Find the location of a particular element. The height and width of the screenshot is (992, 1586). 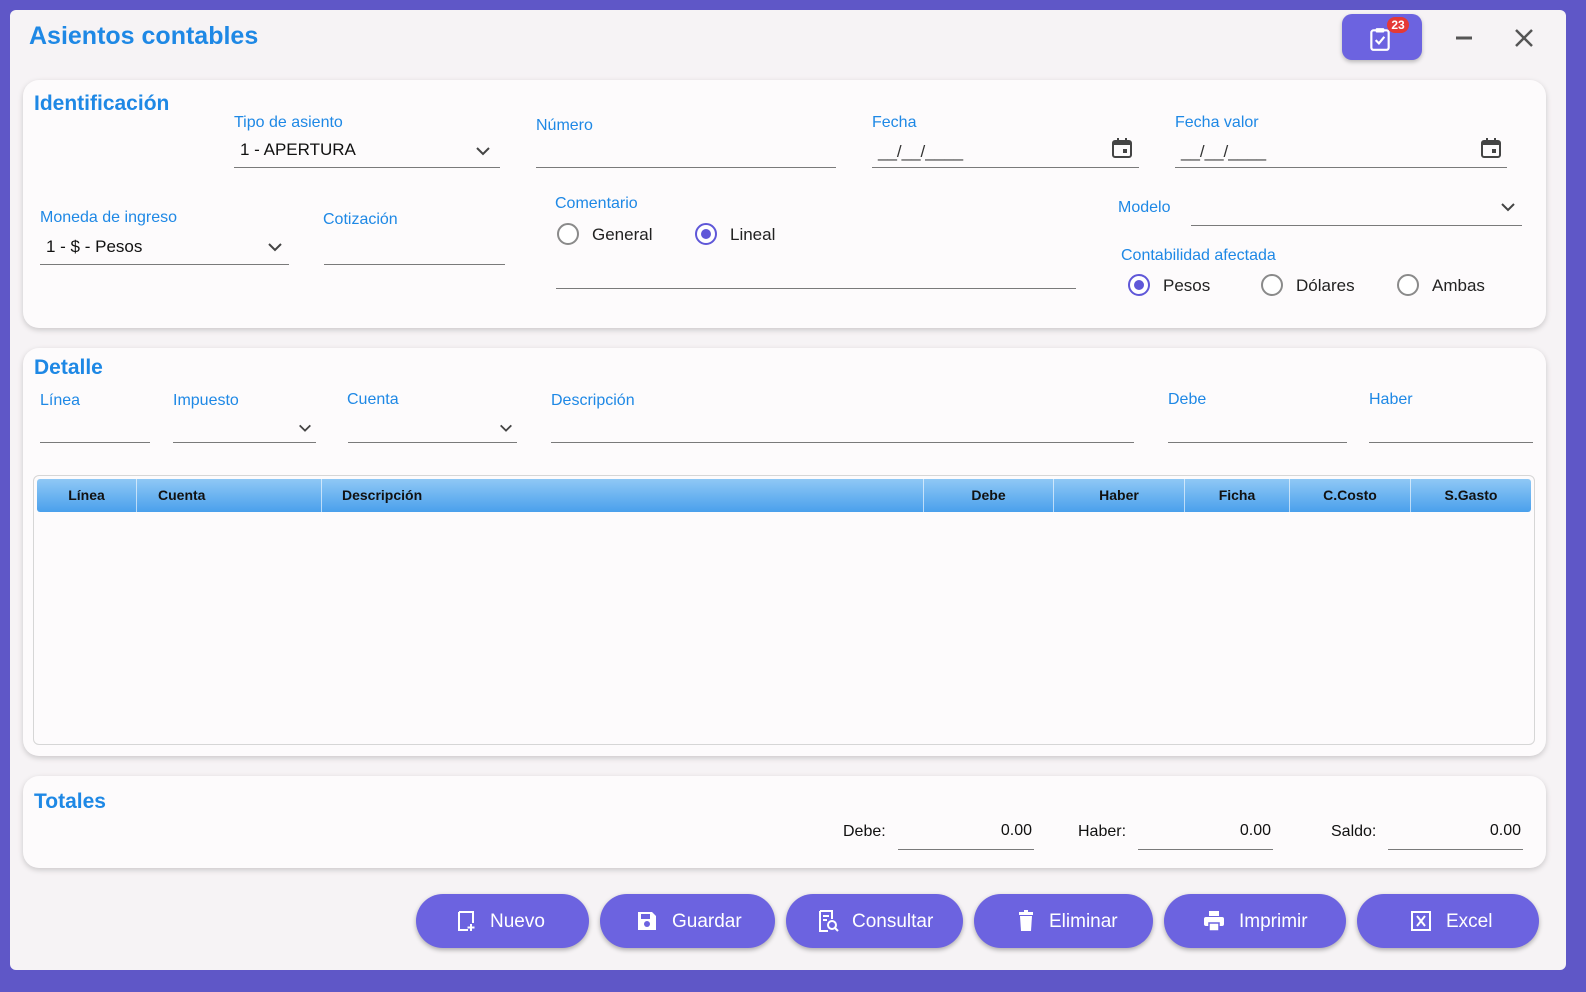

total-haber-value: 0.00 is located at coordinates (1255, 830).